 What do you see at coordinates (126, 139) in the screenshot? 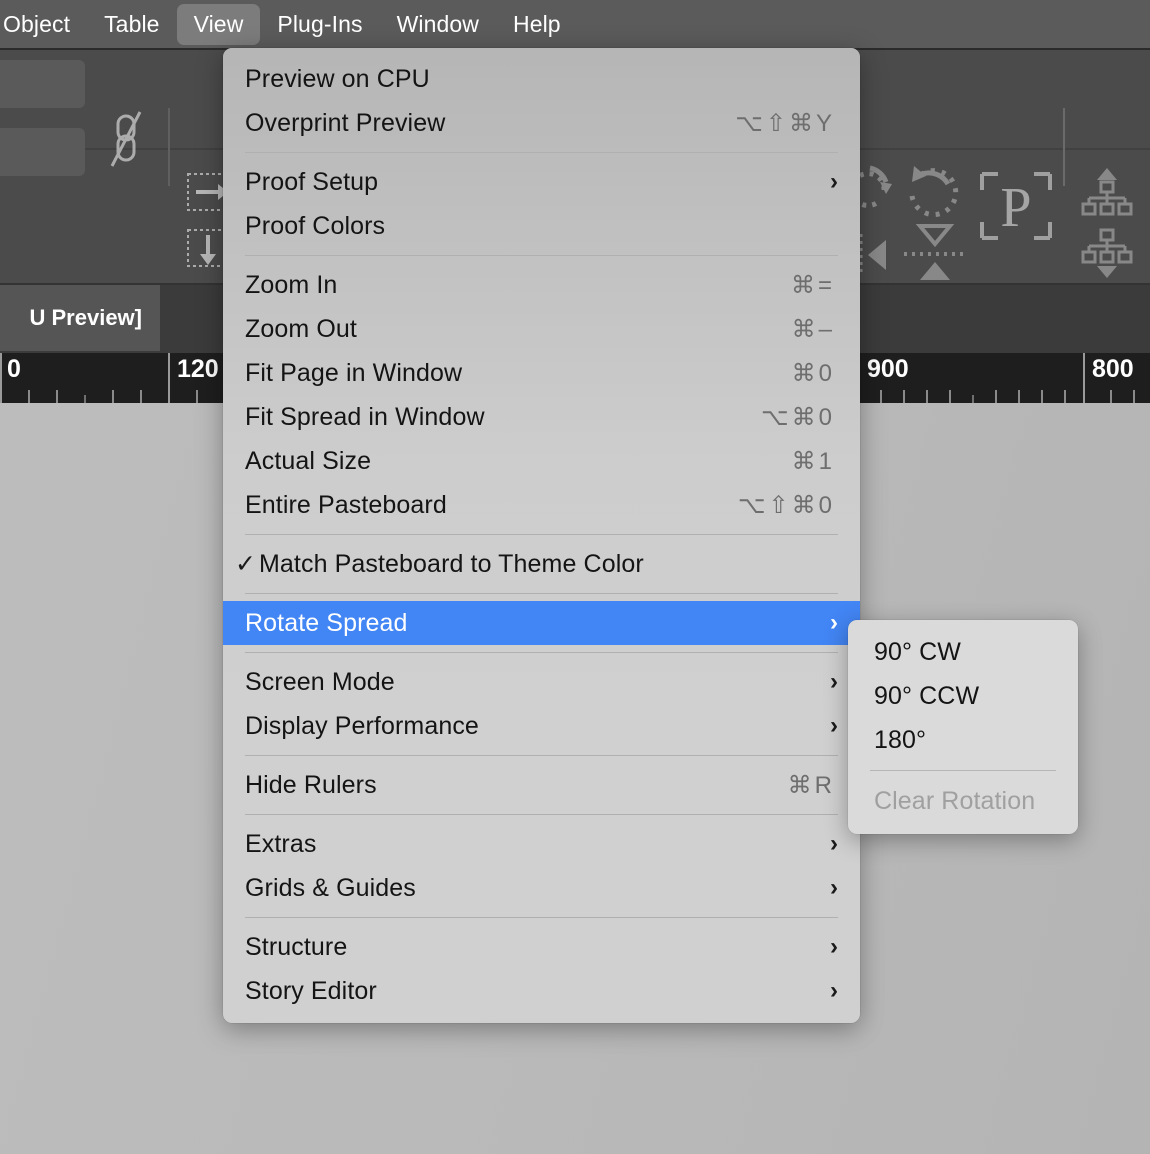
I see `broken-link-icon` at bounding box center [126, 139].